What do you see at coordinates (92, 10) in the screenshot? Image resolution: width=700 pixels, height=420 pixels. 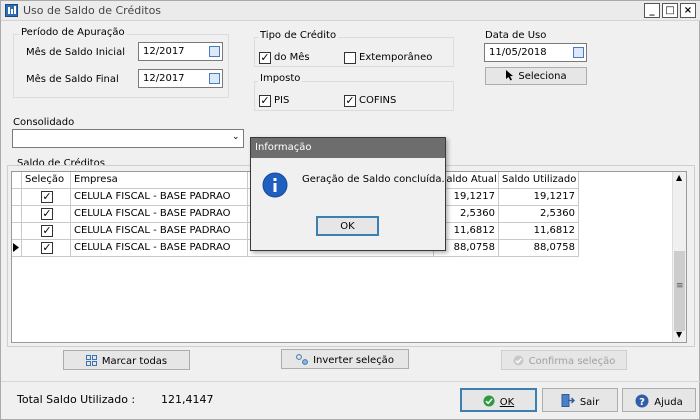 I see `window-title: Uso de Saldo de Créditos` at bounding box center [92, 10].